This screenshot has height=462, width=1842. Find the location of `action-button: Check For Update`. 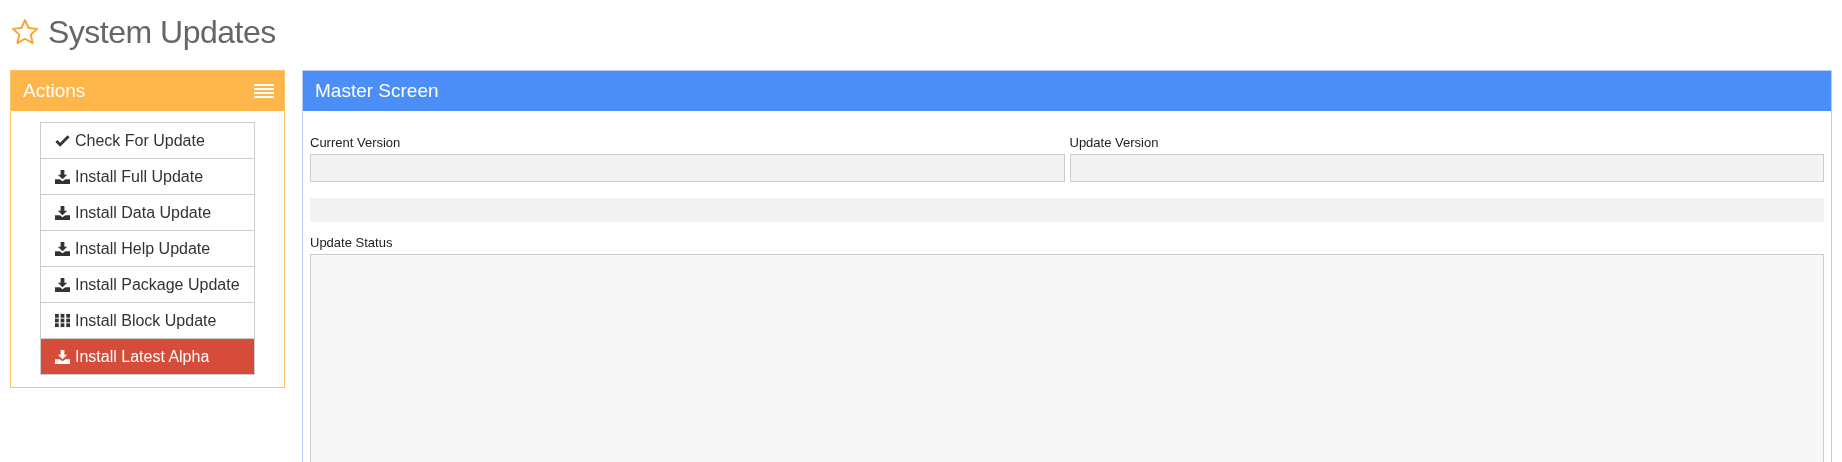

action-button: Check For Update is located at coordinates (147, 140).